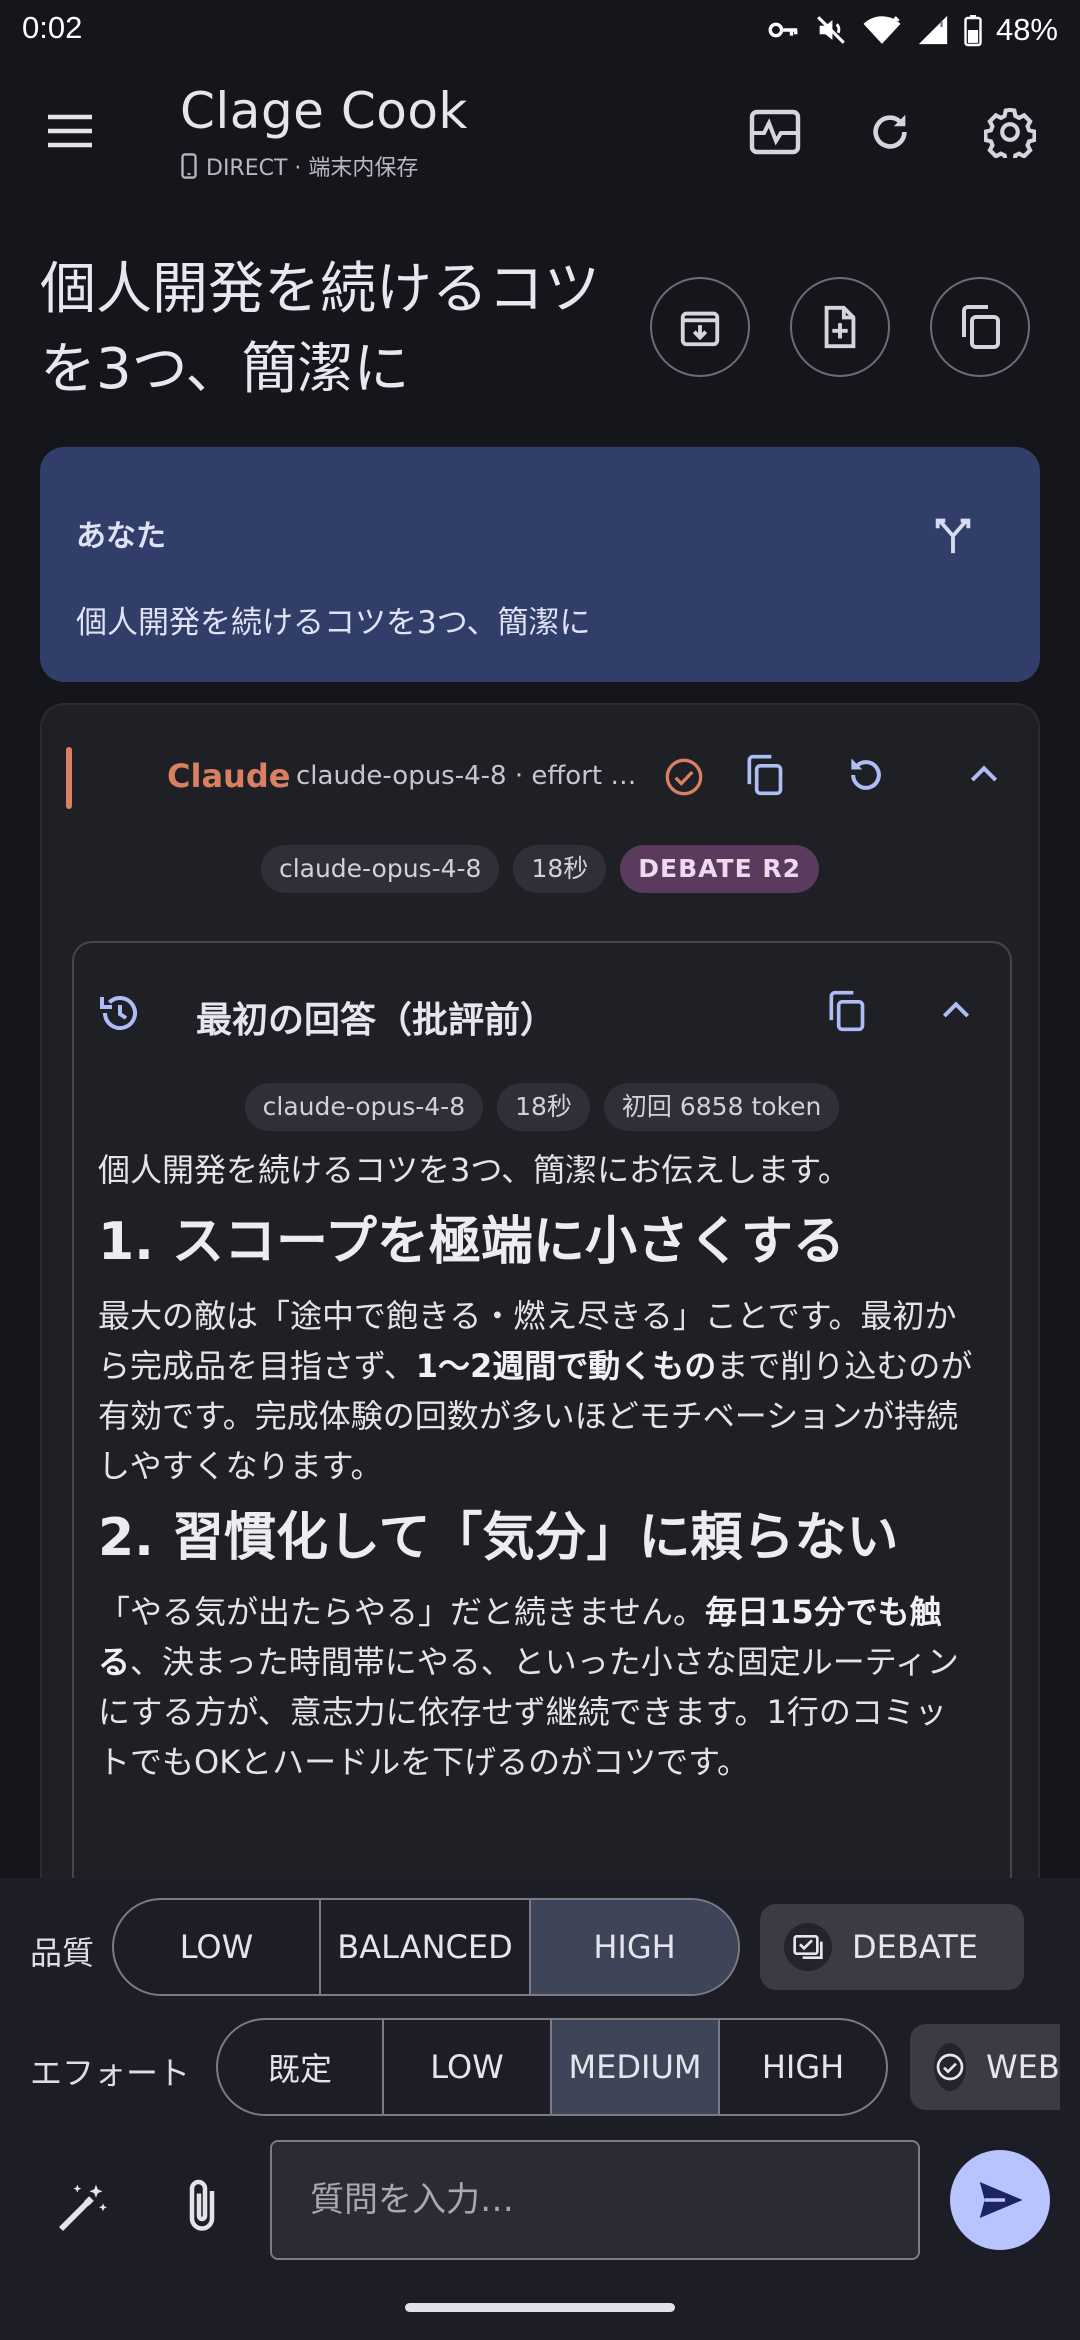 Image resolution: width=1080 pixels, height=2340 pixels. I want to click on conversation-title: 個人開発を続けるコツを3つ、簡潔に, so click(320, 329).